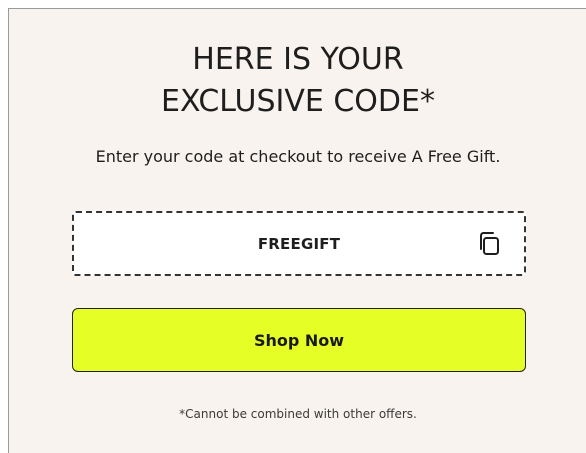 The width and height of the screenshot is (586, 453). I want to click on discount-code: FREEGIFT, so click(299, 243).